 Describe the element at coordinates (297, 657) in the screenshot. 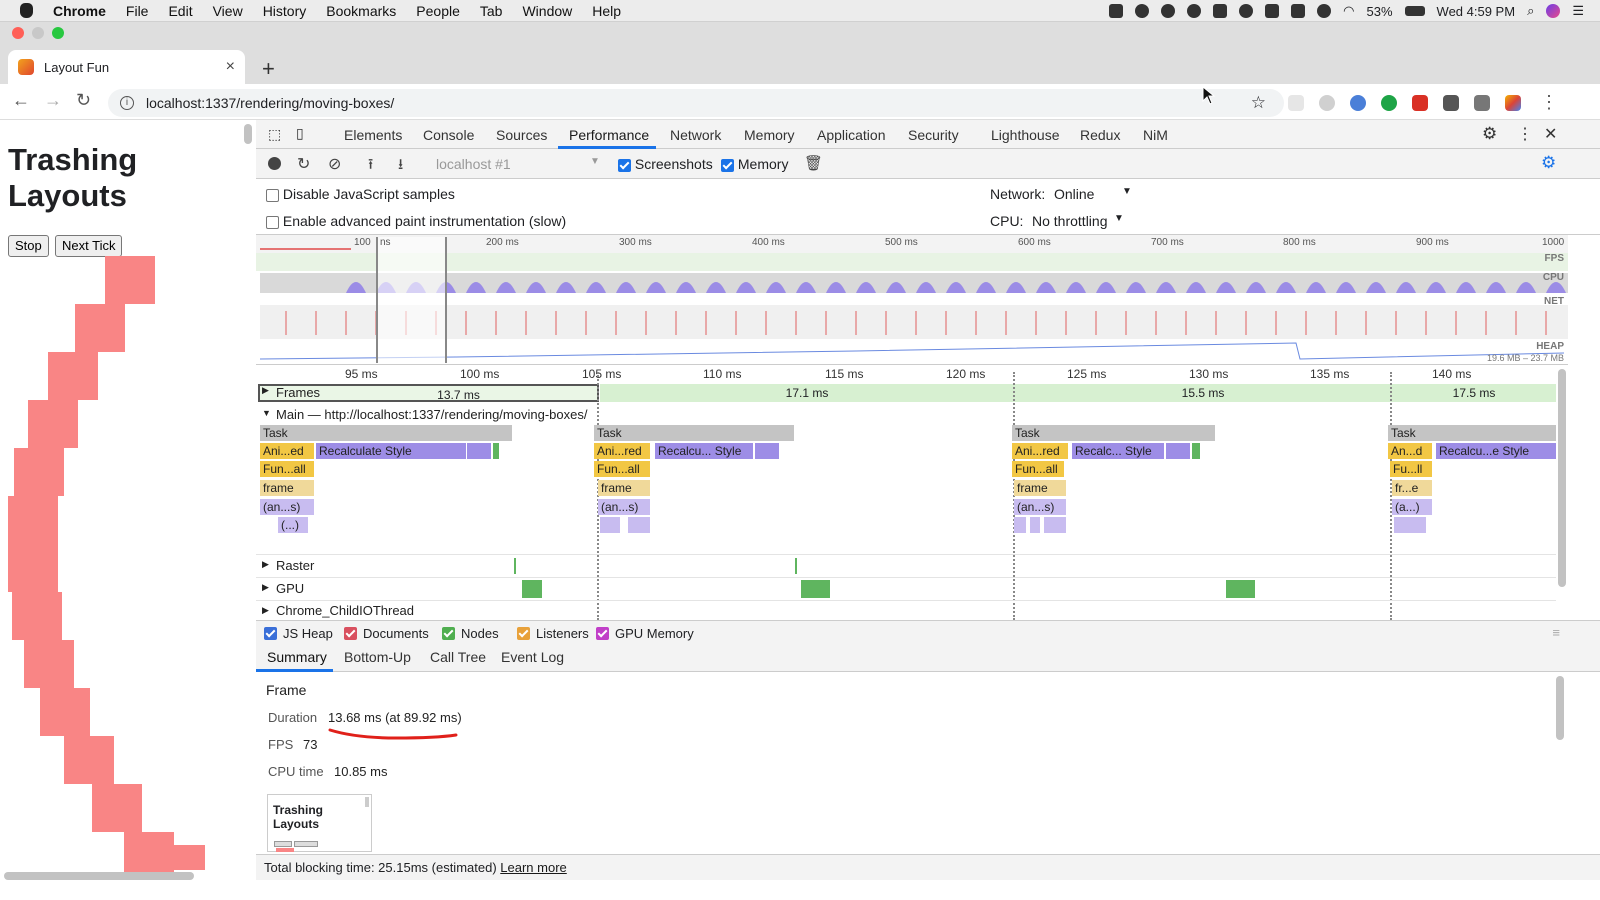

I see `tab-summary: Summary` at that location.